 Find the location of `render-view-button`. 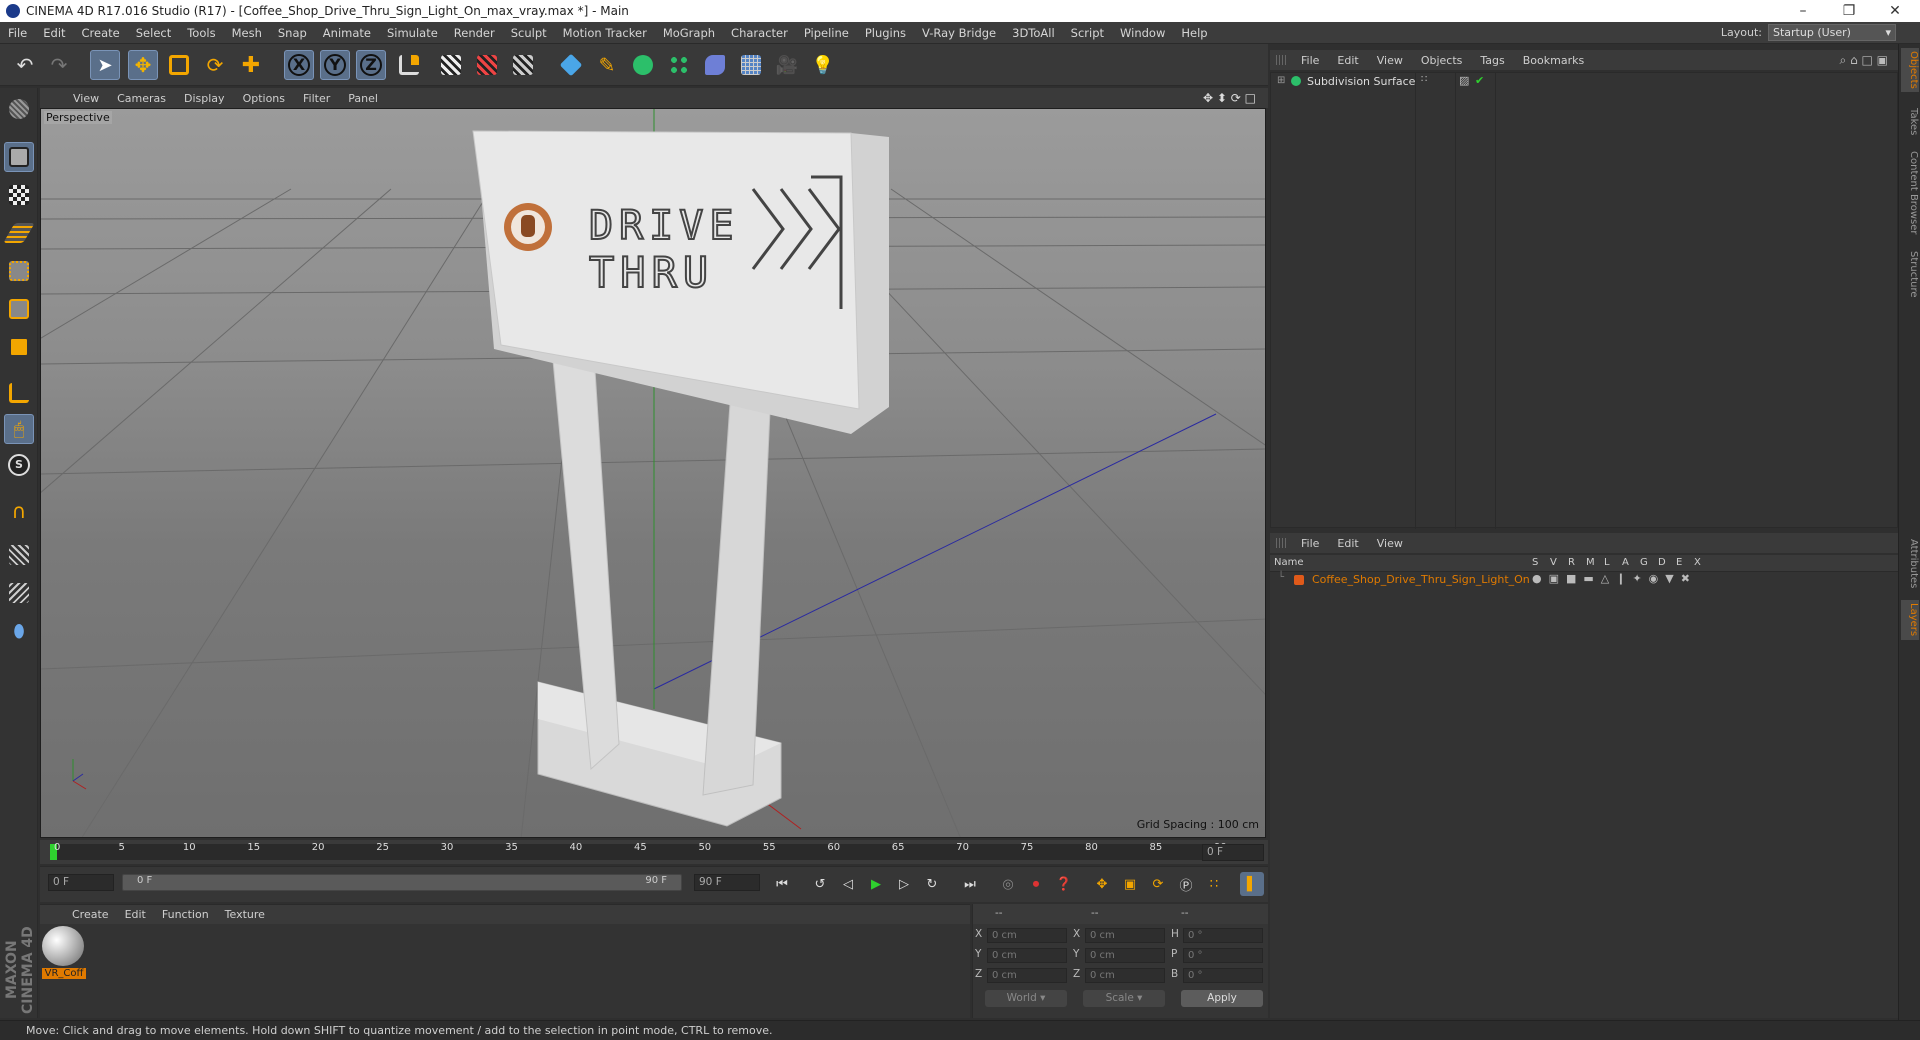

render-view-button is located at coordinates (451, 65).